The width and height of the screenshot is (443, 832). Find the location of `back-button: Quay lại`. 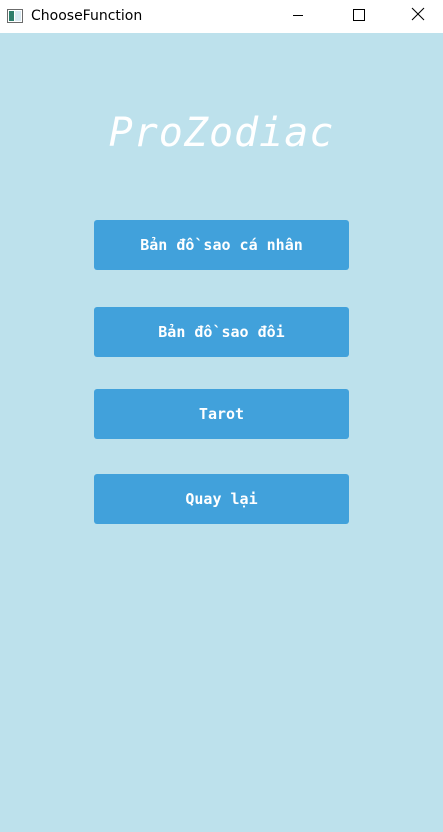

back-button: Quay lại is located at coordinates (221, 499).